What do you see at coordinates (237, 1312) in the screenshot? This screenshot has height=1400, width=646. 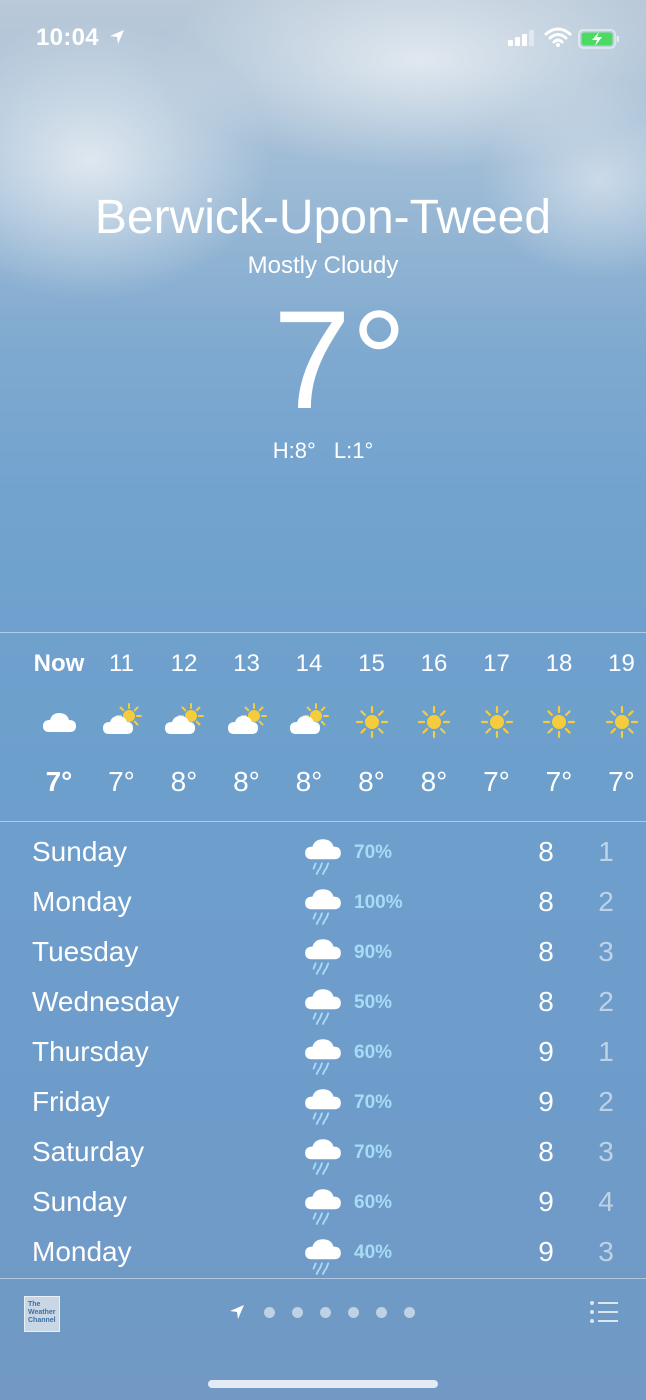 I see `current-location-page-icon` at bounding box center [237, 1312].